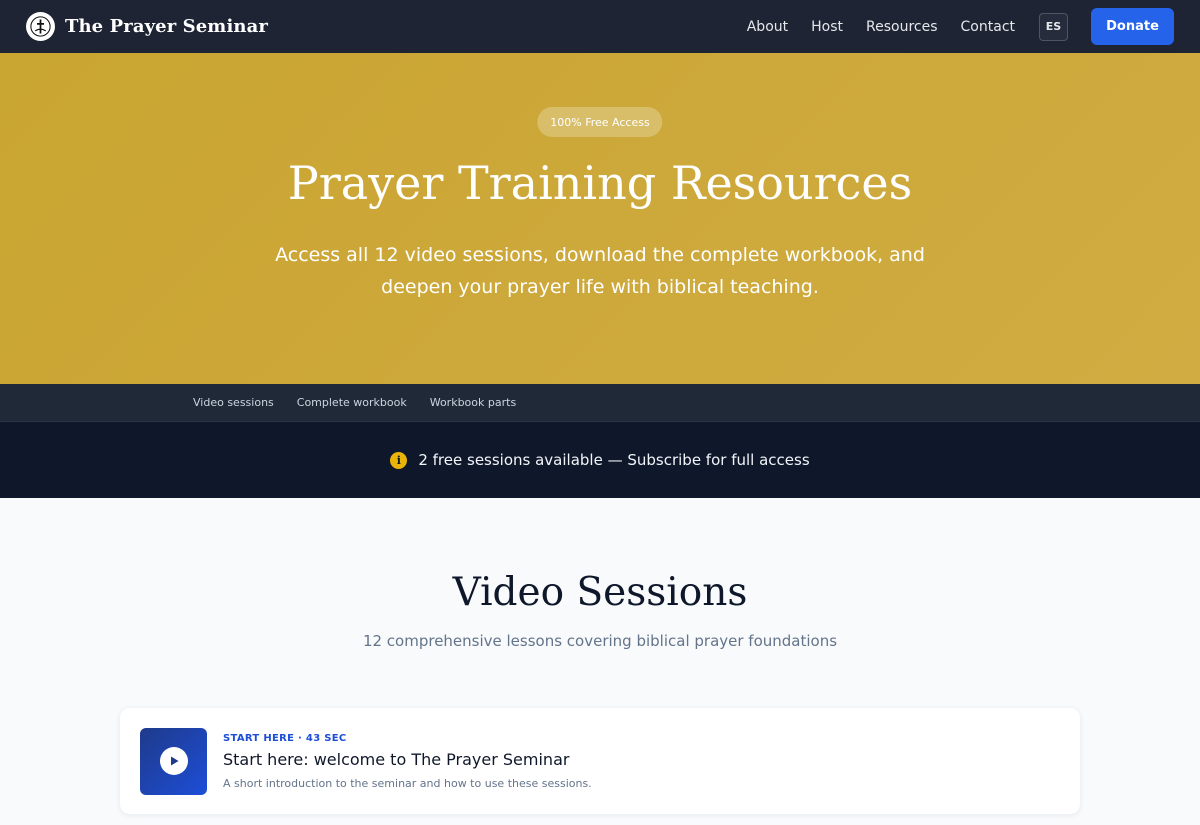 The width and height of the screenshot is (1200, 825). Describe the element at coordinates (767, 27) in the screenshot. I see `nav-about: About` at that location.